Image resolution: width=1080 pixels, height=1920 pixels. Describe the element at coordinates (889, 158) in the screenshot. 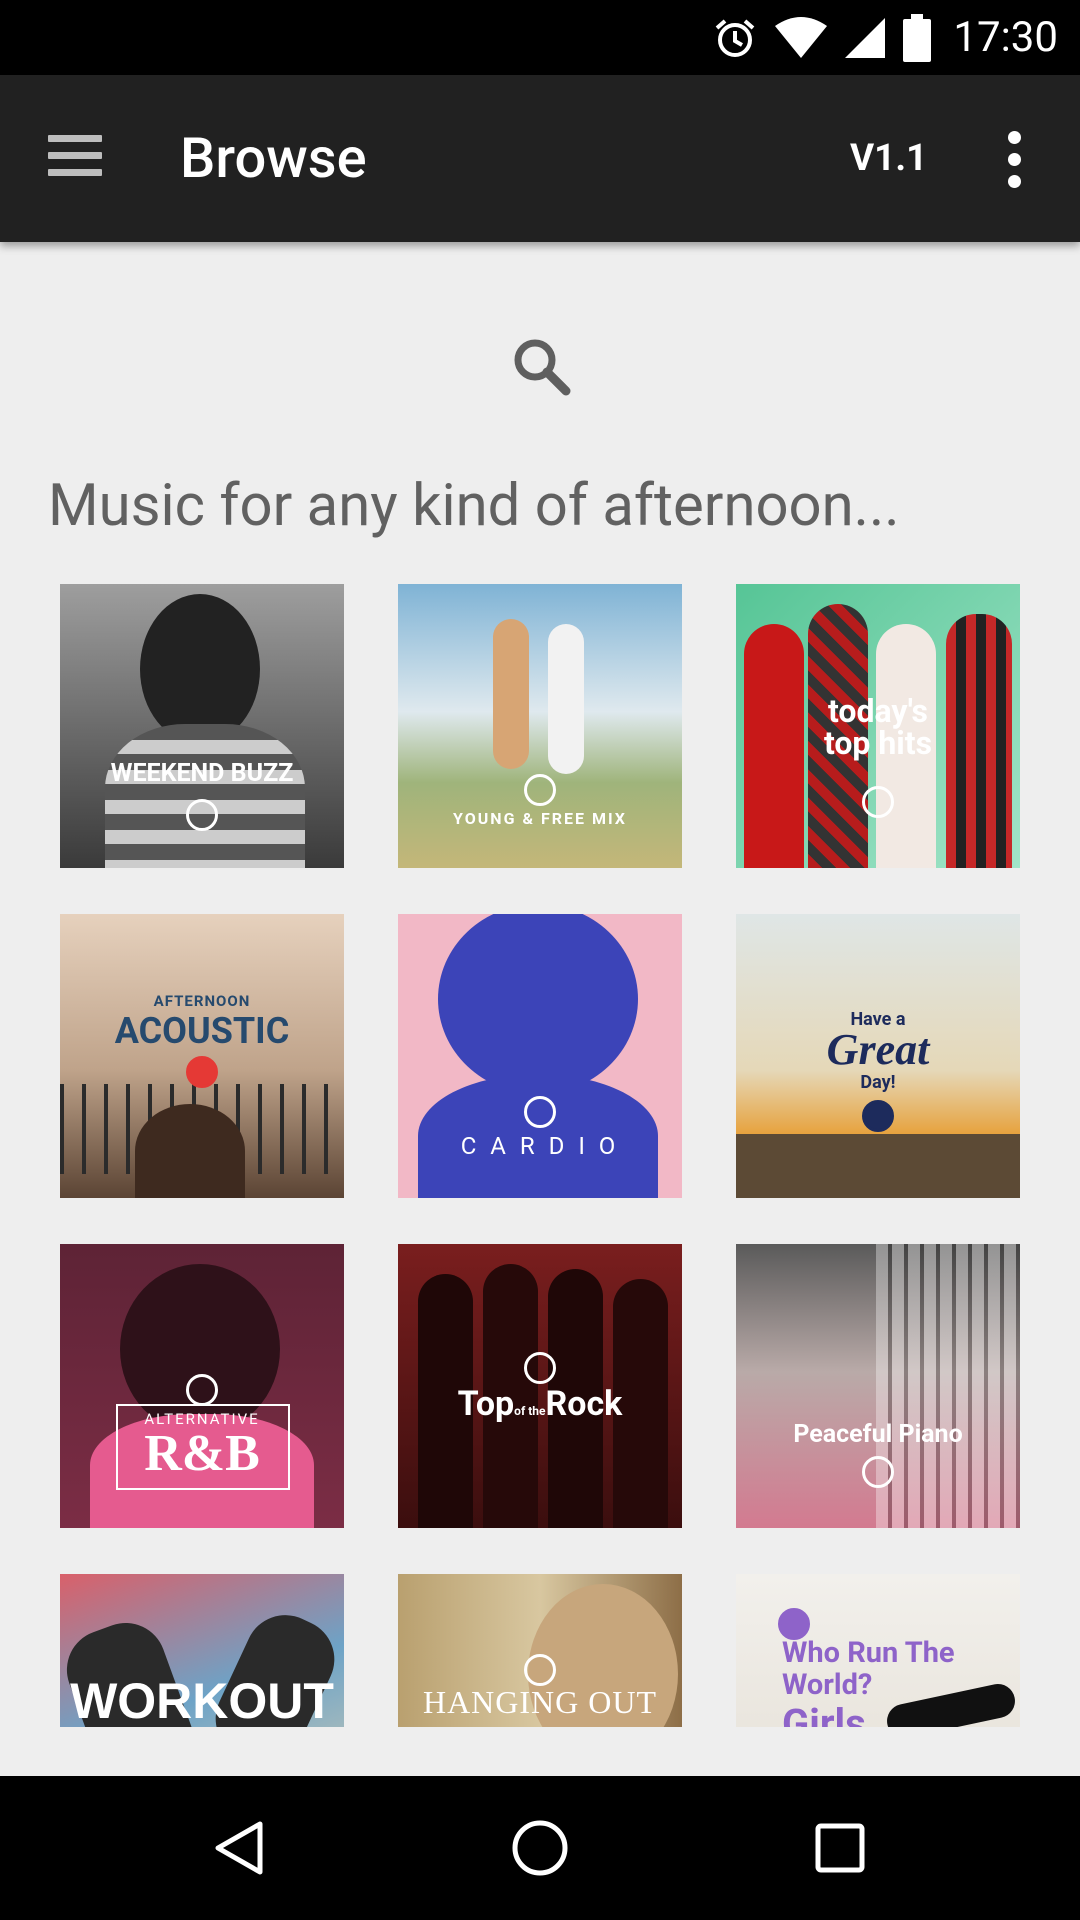

I see `version-label: V1.1` at that location.